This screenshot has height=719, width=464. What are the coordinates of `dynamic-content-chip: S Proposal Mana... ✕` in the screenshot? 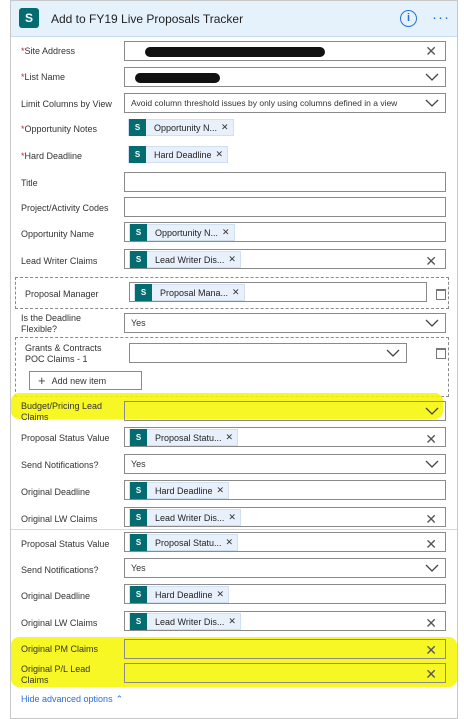 It's located at (189, 292).